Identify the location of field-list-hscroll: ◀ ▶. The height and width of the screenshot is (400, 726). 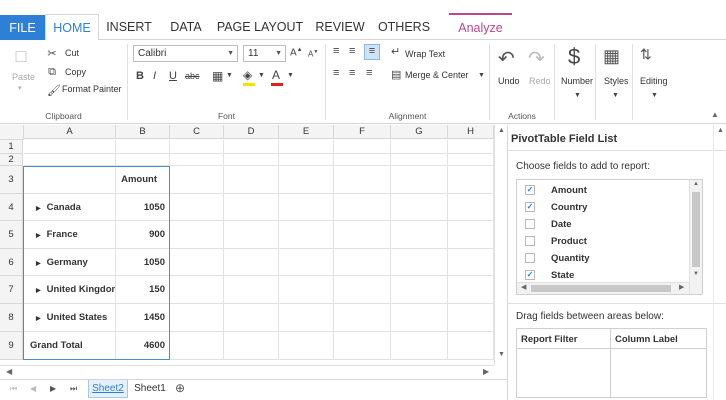
(603, 288).